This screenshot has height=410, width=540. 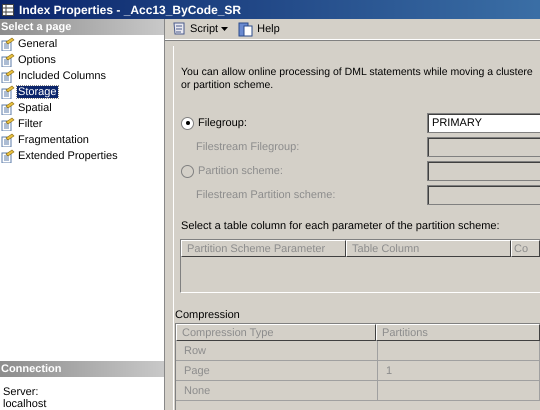 I want to click on sidebar-item: Spatial, so click(x=35, y=108).